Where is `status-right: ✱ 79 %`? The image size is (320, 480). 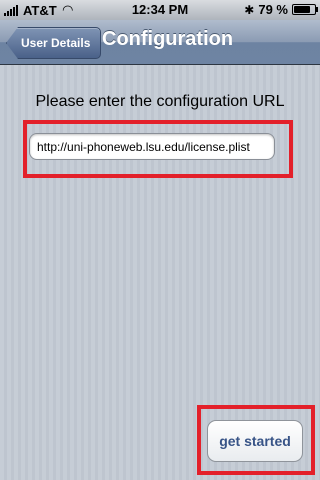 status-right: ✱ 79 % is located at coordinates (281, 9).